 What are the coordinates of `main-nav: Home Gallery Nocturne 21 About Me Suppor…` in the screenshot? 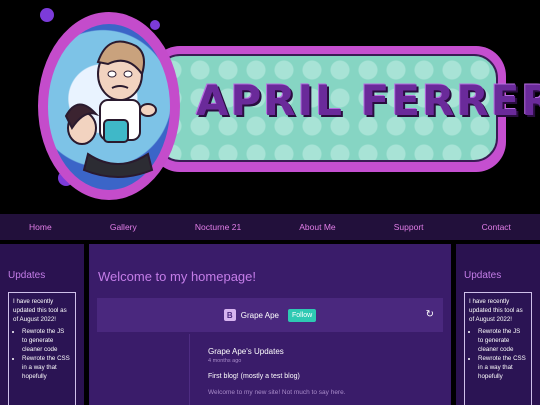 It's located at (270, 227).